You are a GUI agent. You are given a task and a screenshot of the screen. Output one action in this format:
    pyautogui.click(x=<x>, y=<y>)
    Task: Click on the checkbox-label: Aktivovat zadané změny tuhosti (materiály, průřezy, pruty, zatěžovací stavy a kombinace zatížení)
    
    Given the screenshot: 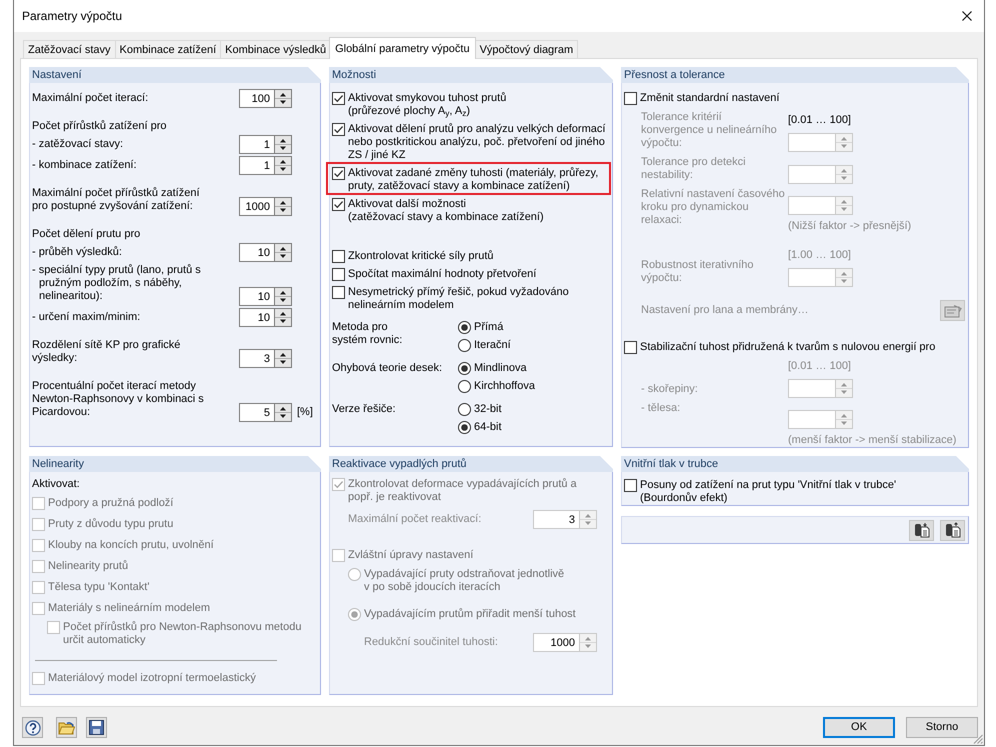 What is the action you would take?
    pyautogui.click(x=473, y=180)
    